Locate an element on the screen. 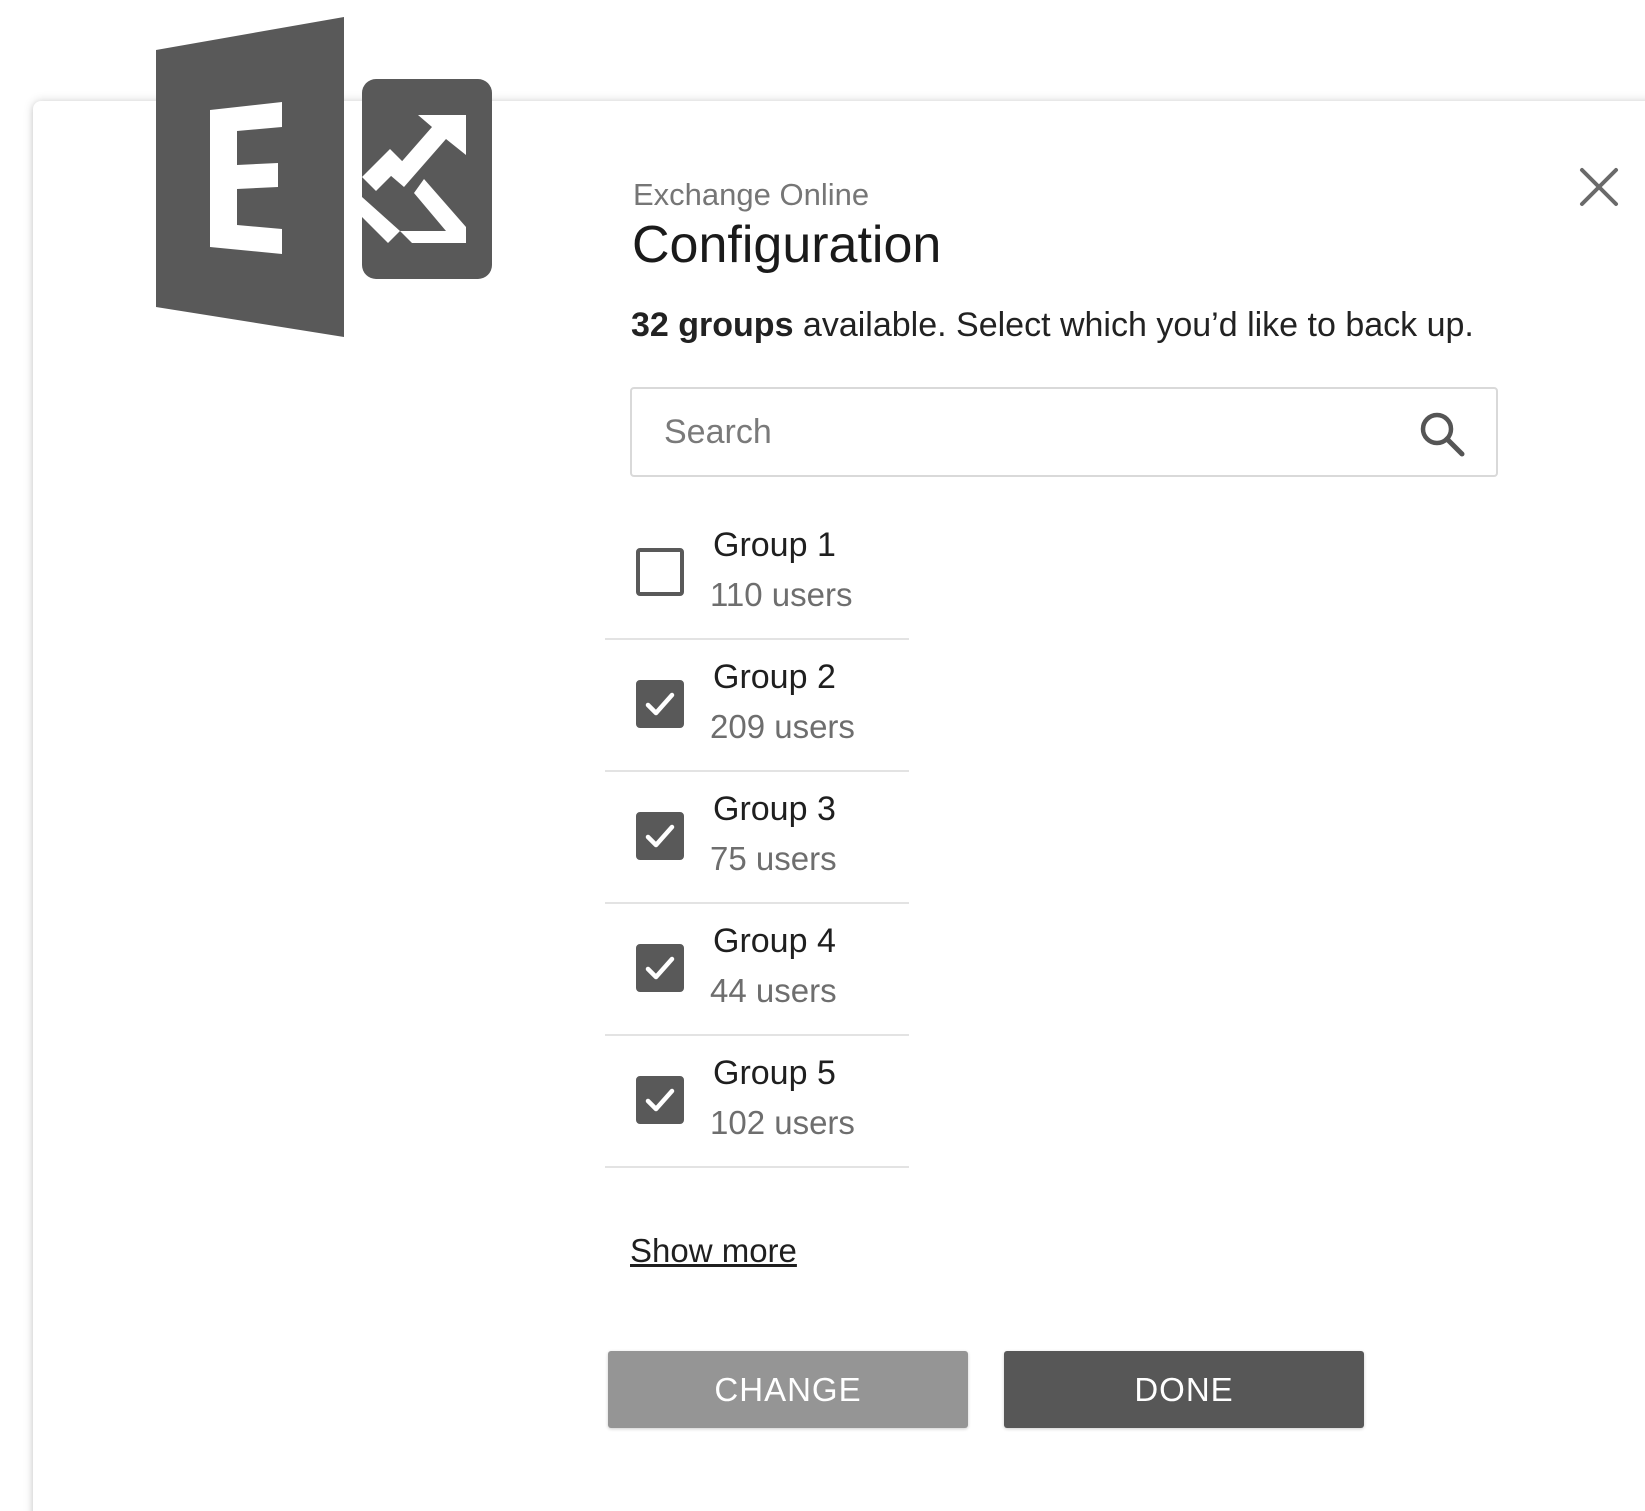 The image size is (1645, 1511). group-user-count: 75 users is located at coordinates (773, 858).